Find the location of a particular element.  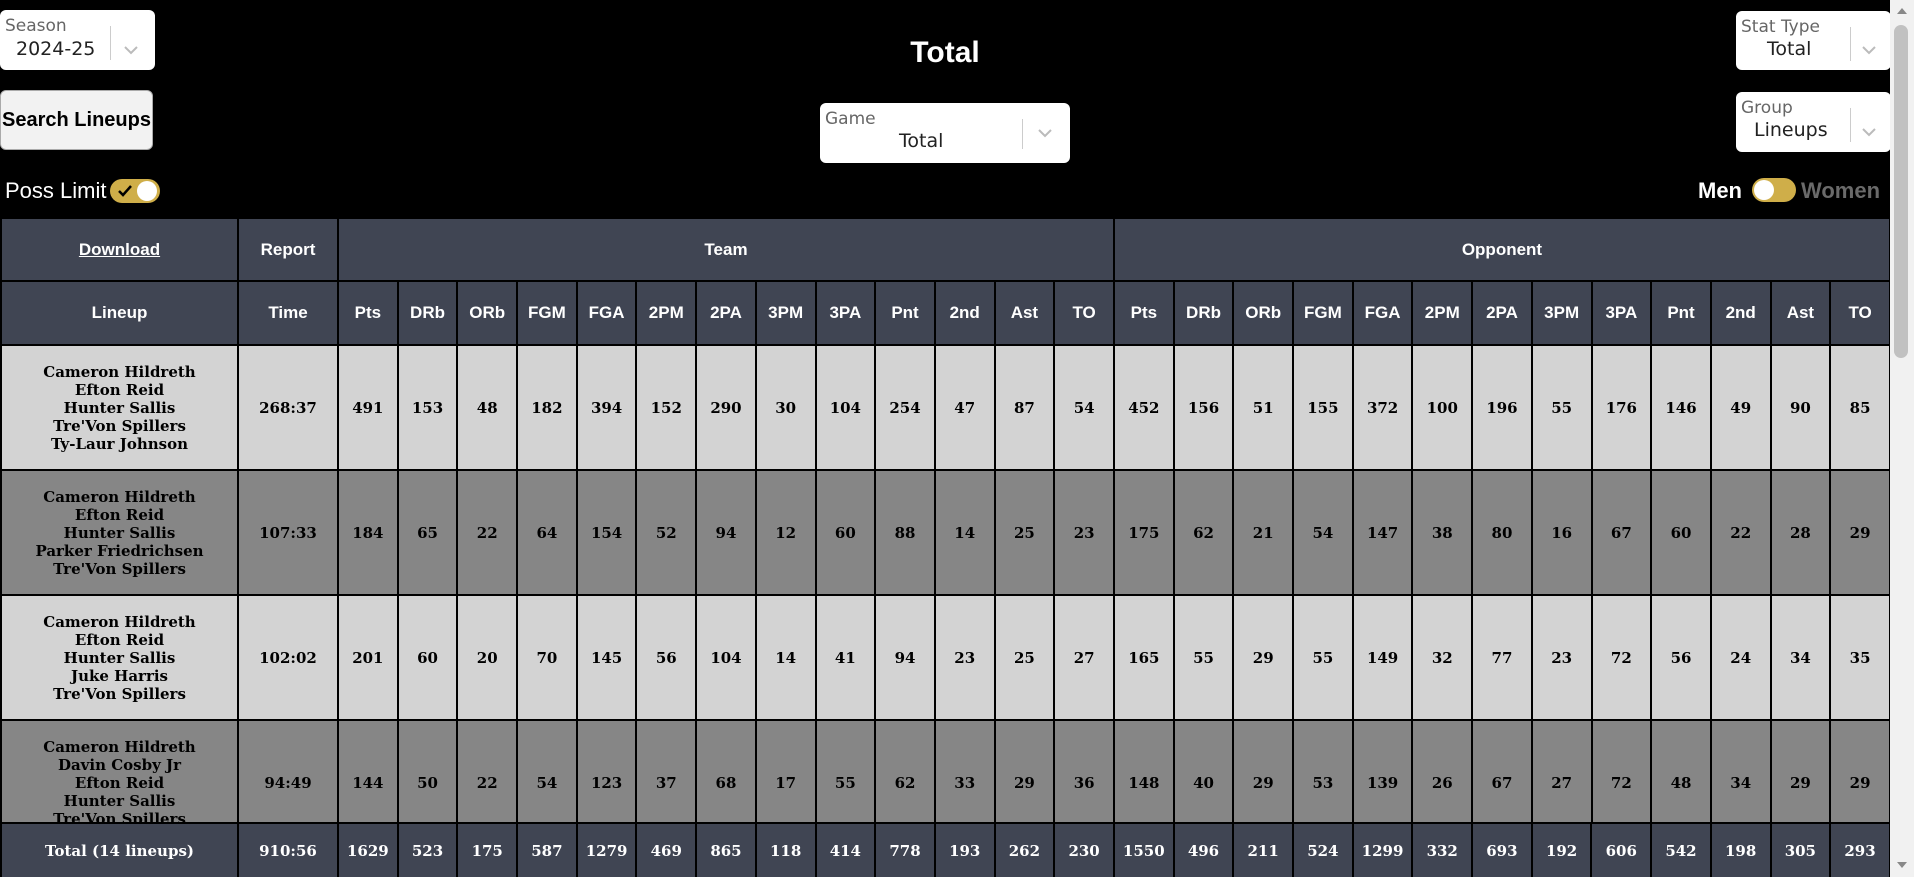

team-stat-cell: 87 is located at coordinates (1024, 407).